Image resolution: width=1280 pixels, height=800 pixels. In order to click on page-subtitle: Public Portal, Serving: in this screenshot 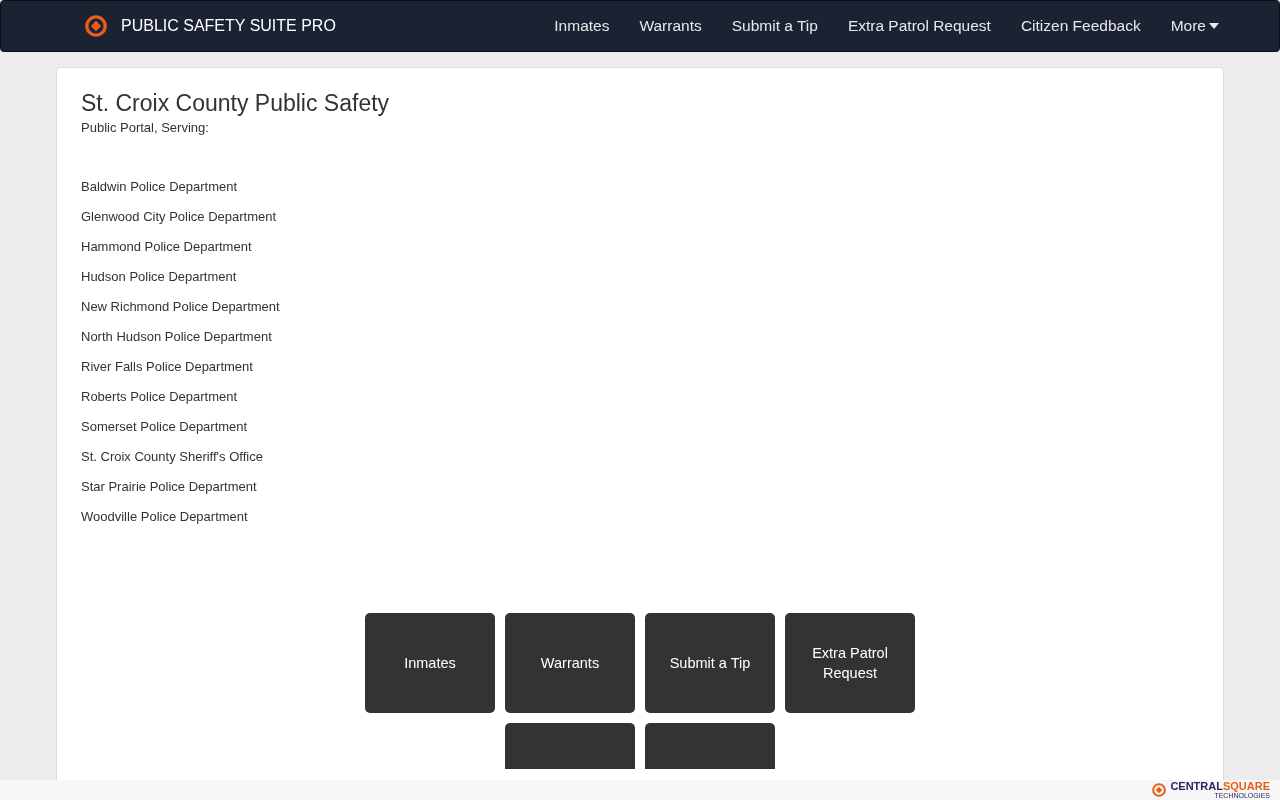, I will do `click(145, 127)`.